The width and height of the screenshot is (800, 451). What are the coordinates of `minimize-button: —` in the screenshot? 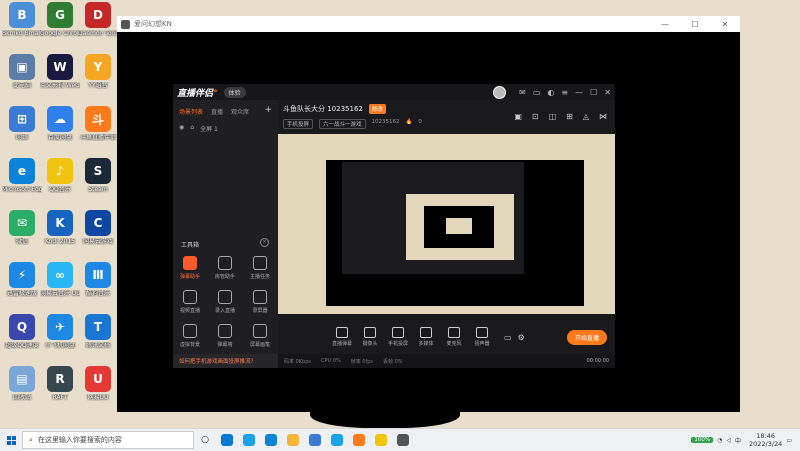 It's located at (665, 24).